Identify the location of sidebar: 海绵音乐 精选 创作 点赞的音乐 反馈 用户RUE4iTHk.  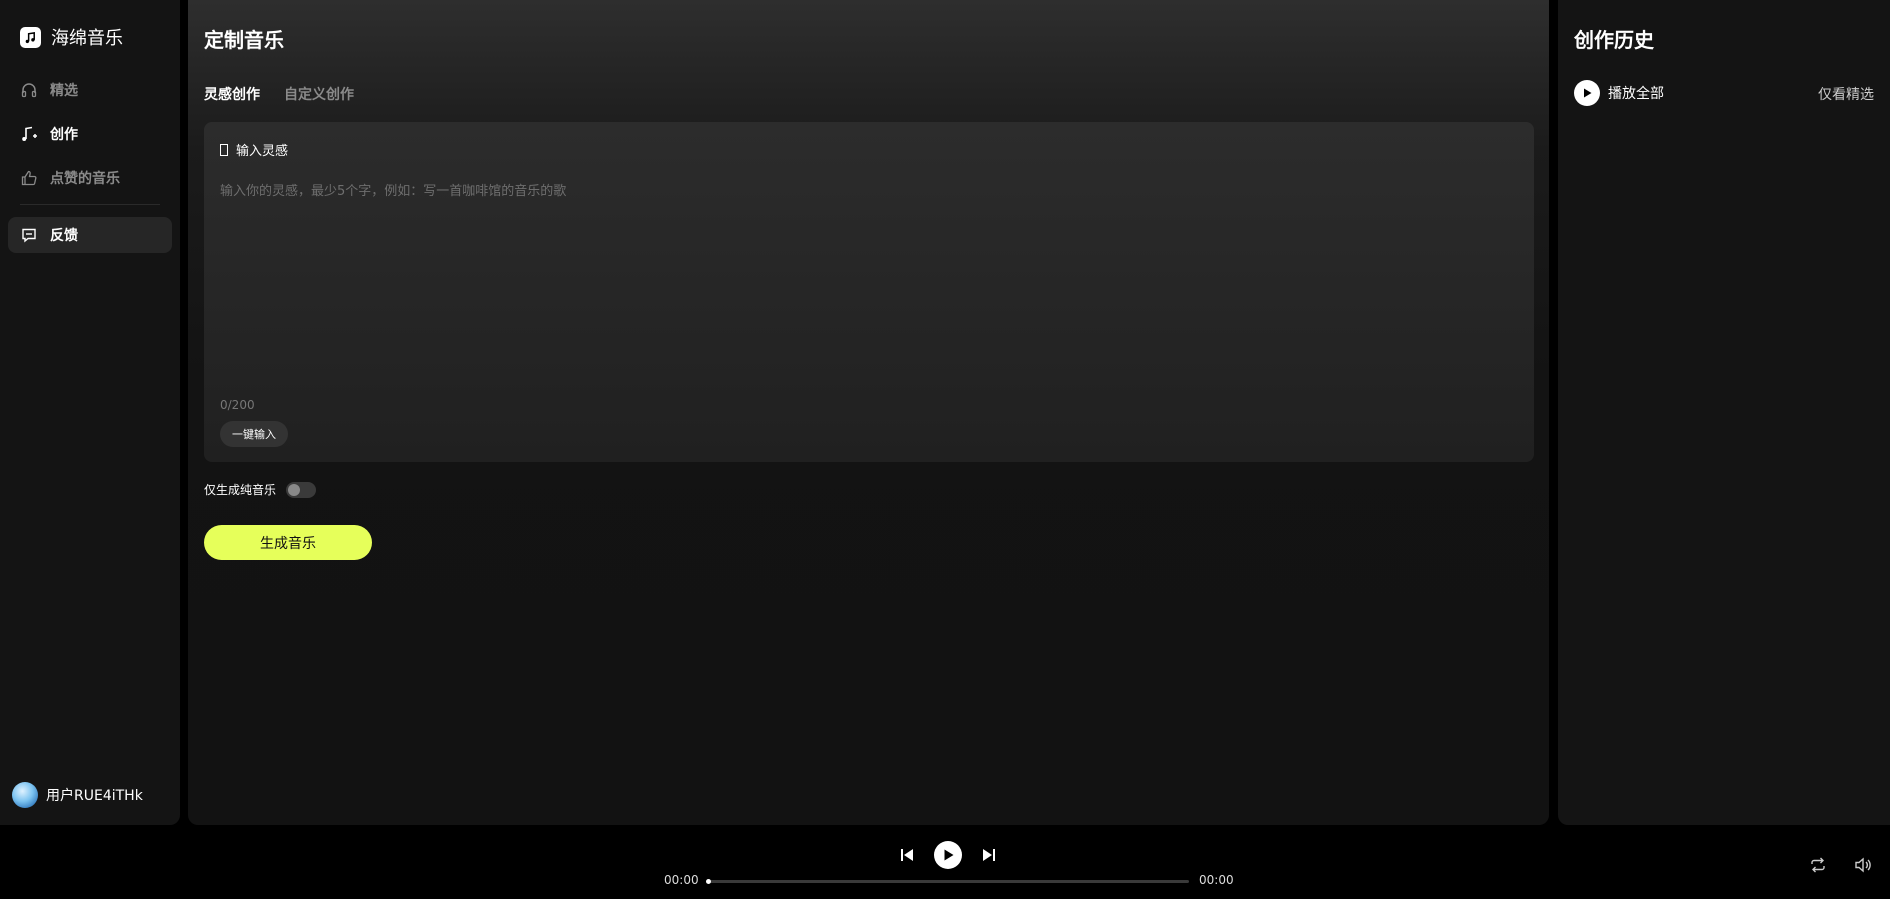
(90, 412).